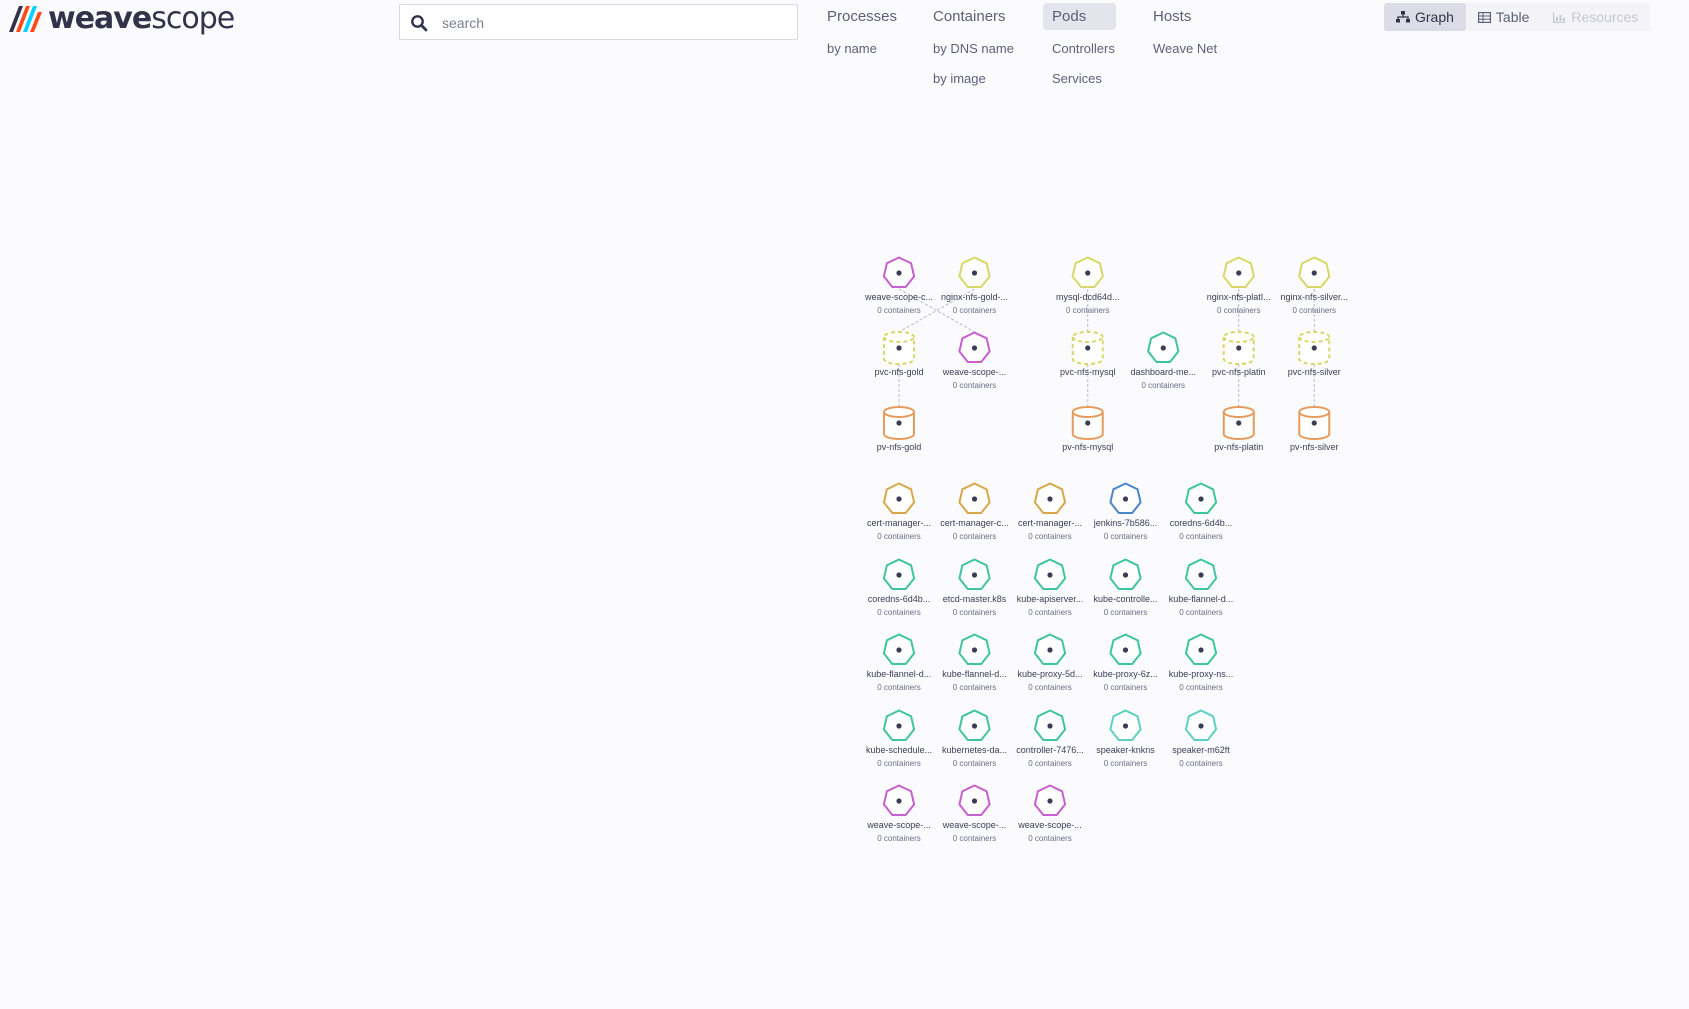 The image size is (1689, 1009). I want to click on graph-node: pvc-nfs-mysql, so click(1088, 354).